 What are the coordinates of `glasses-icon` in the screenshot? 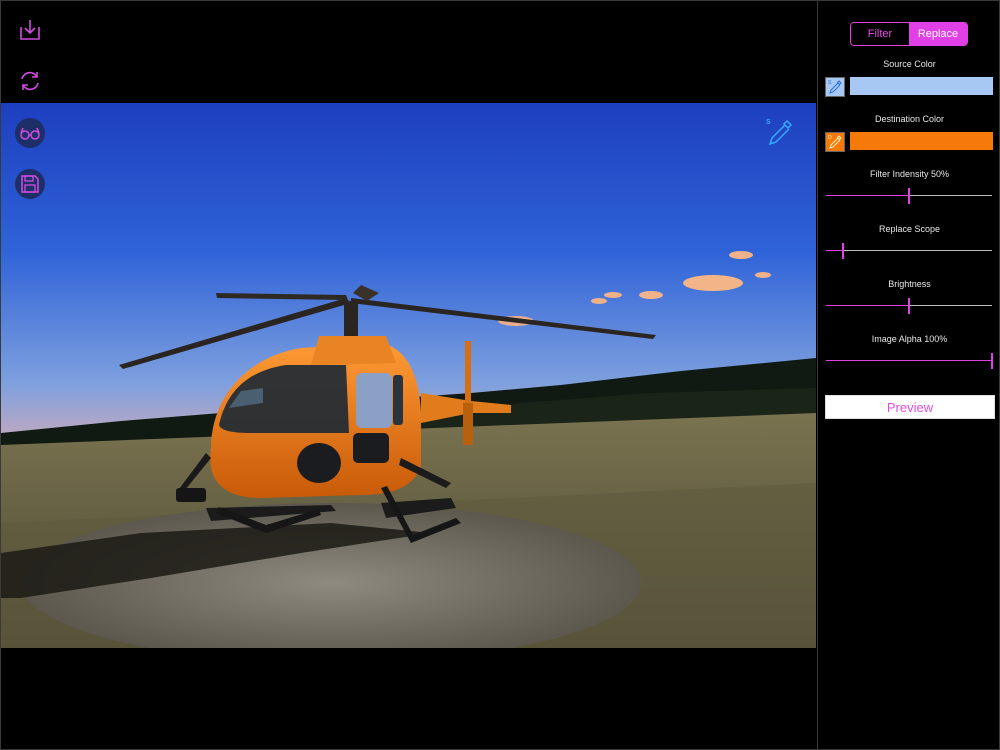 It's located at (30, 133).